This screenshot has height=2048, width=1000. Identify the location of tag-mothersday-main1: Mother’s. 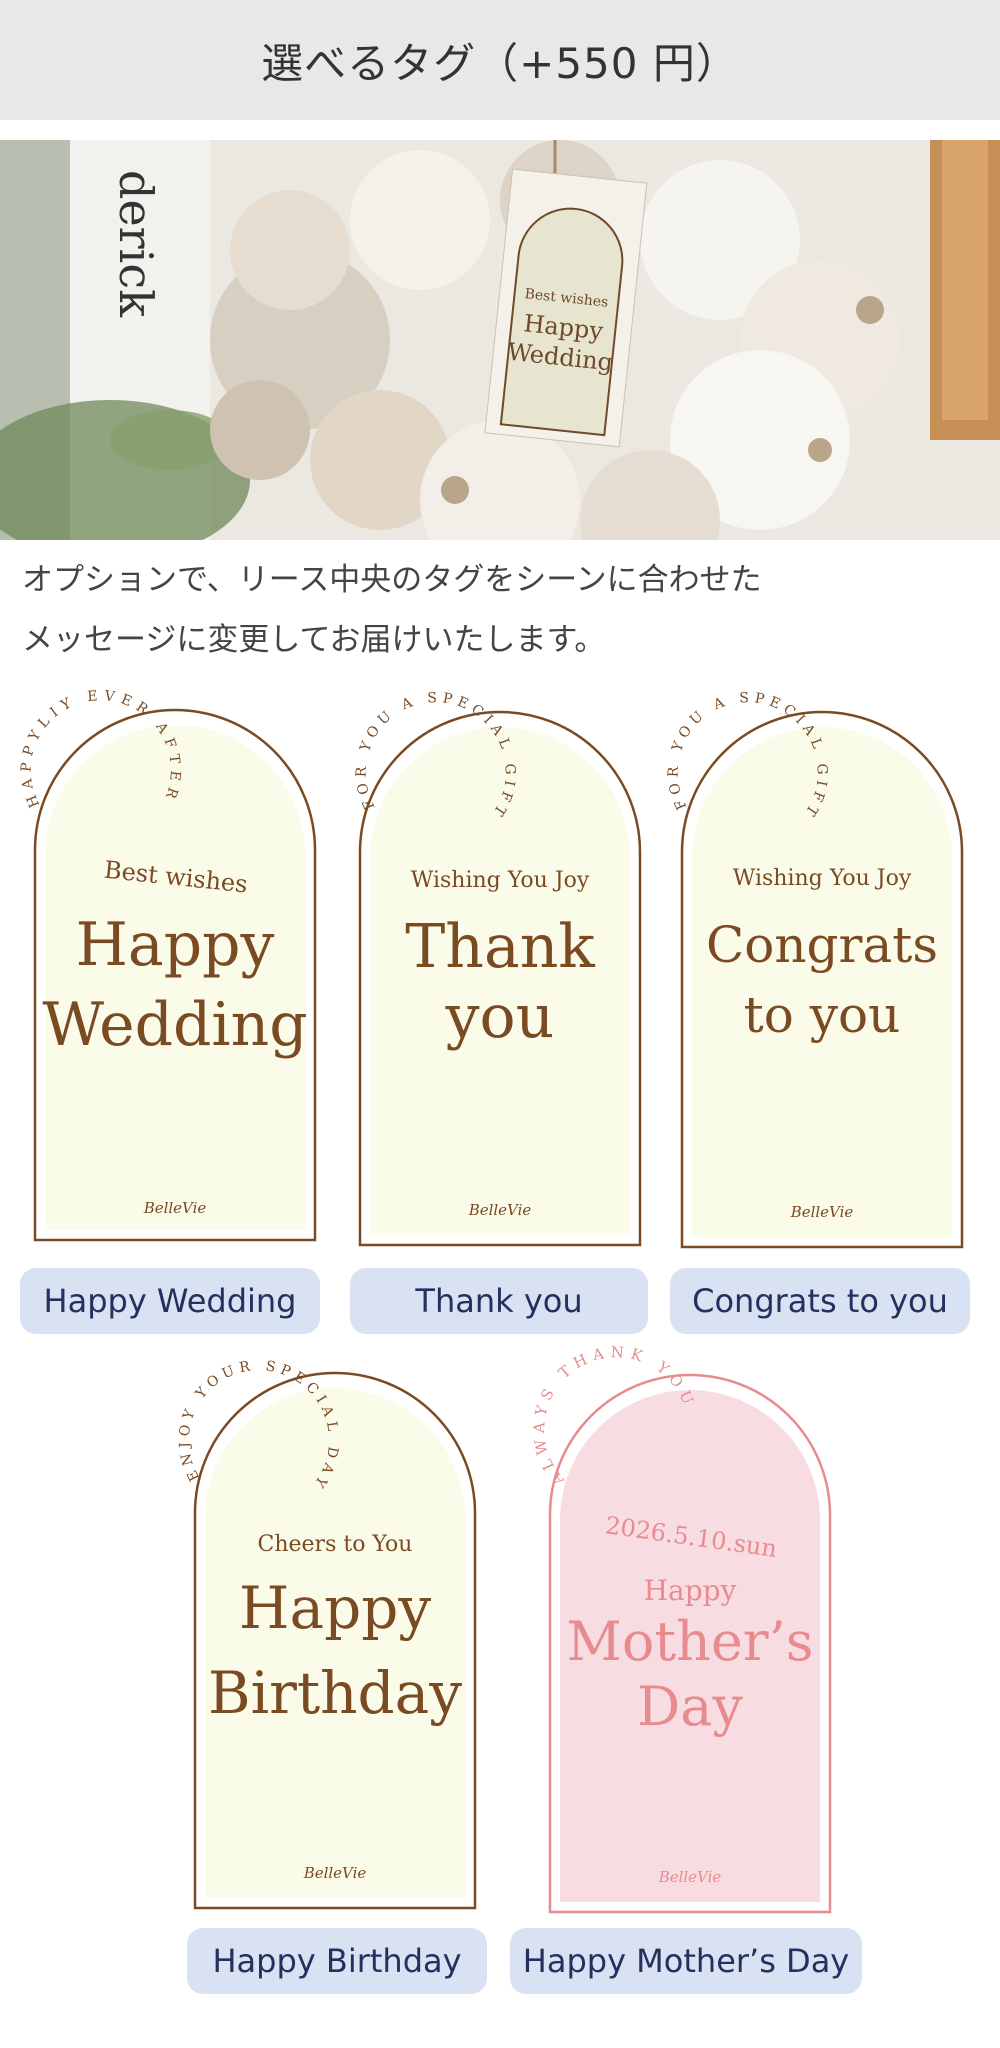
(690, 1641).